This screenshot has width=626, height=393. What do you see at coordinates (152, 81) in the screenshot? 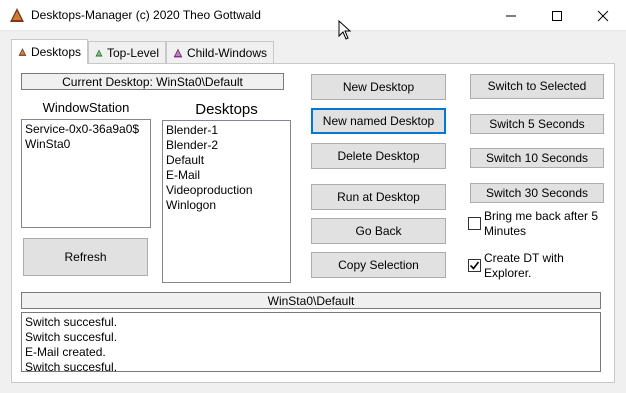
I see `current-desktop-label: Current Desktop: WinSta0\Default` at bounding box center [152, 81].